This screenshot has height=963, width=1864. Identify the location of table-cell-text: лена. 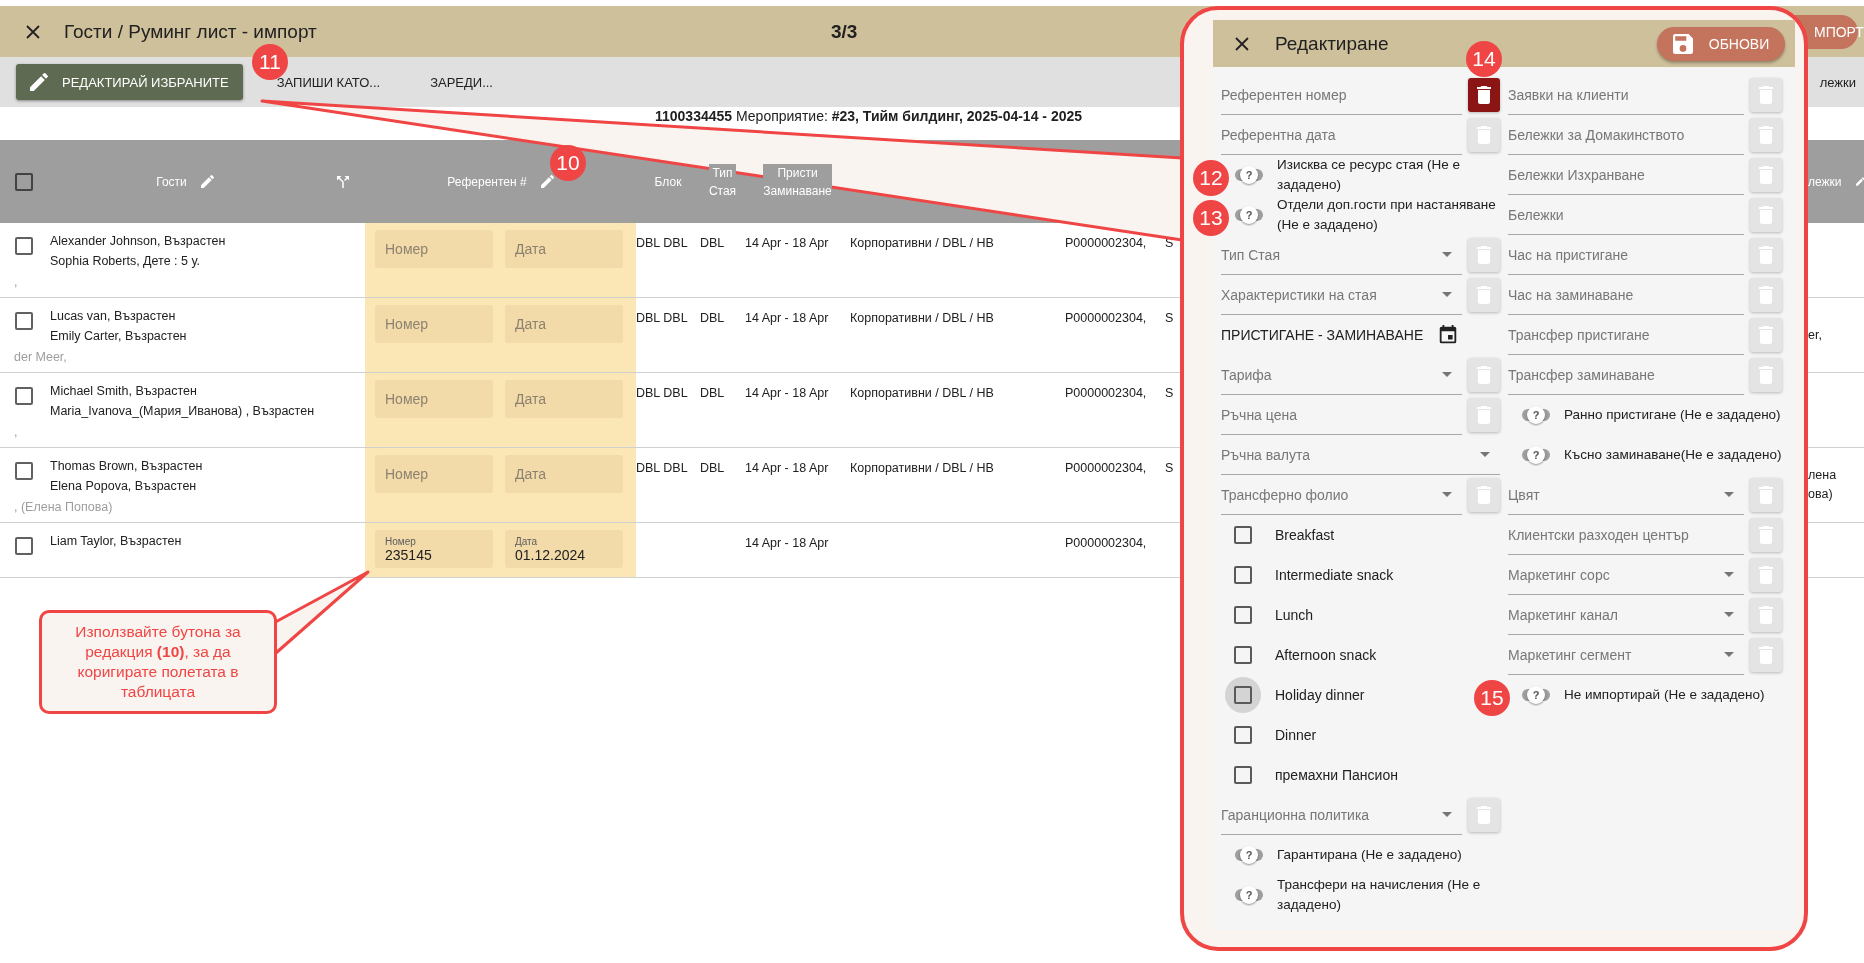
(1823, 475).